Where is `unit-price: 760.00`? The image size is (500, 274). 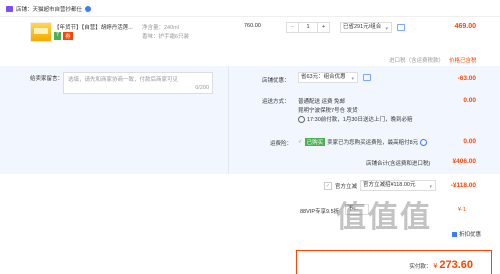
unit-price: 760.00 is located at coordinates (252, 26).